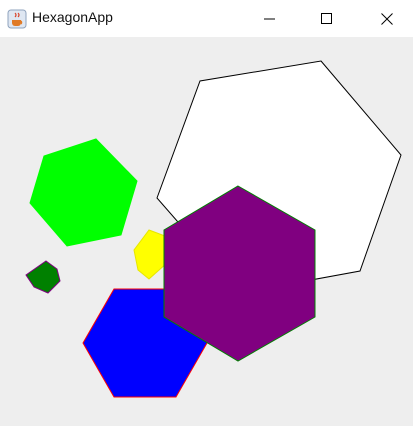 The image size is (413, 426). I want to click on green-hexagon, so click(83, 192).